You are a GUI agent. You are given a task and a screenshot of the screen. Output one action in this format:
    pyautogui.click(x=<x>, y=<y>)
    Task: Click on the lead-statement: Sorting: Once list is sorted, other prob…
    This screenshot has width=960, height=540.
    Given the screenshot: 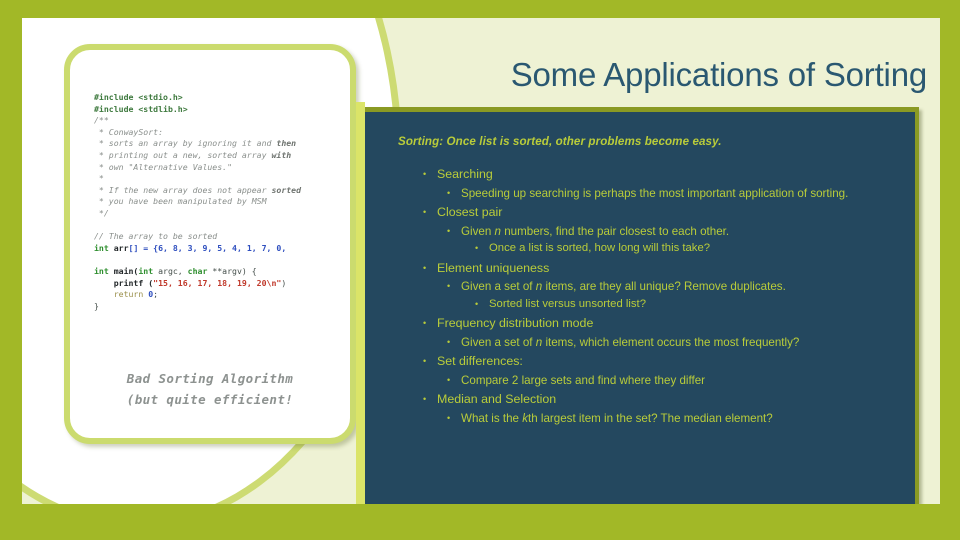 What is the action you would take?
    pyautogui.click(x=560, y=141)
    